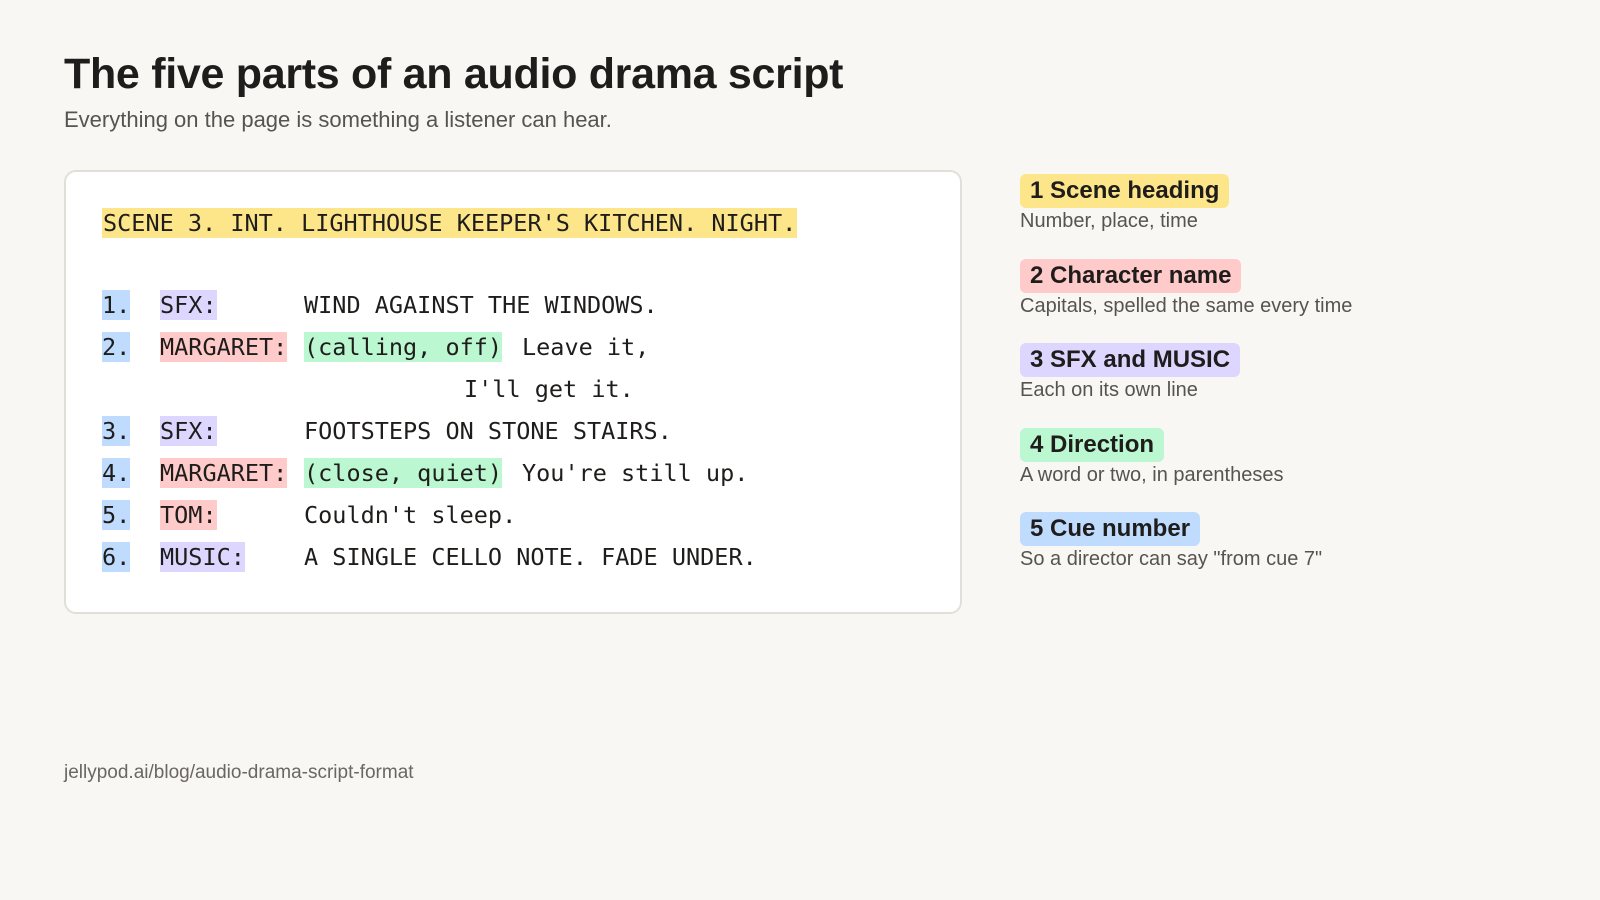  Describe the element at coordinates (481, 305) in the screenshot. I see `cue-text: WIND AGAINST THE WINDOWS.` at that location.